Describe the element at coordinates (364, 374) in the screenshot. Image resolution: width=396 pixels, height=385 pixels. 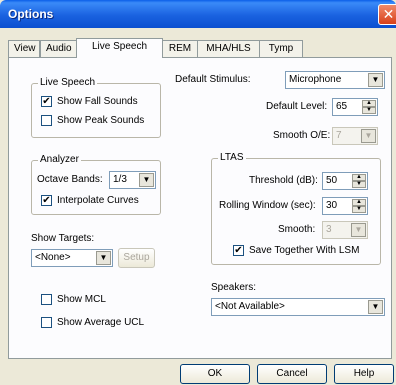
I see `help-button: Help` at that location.